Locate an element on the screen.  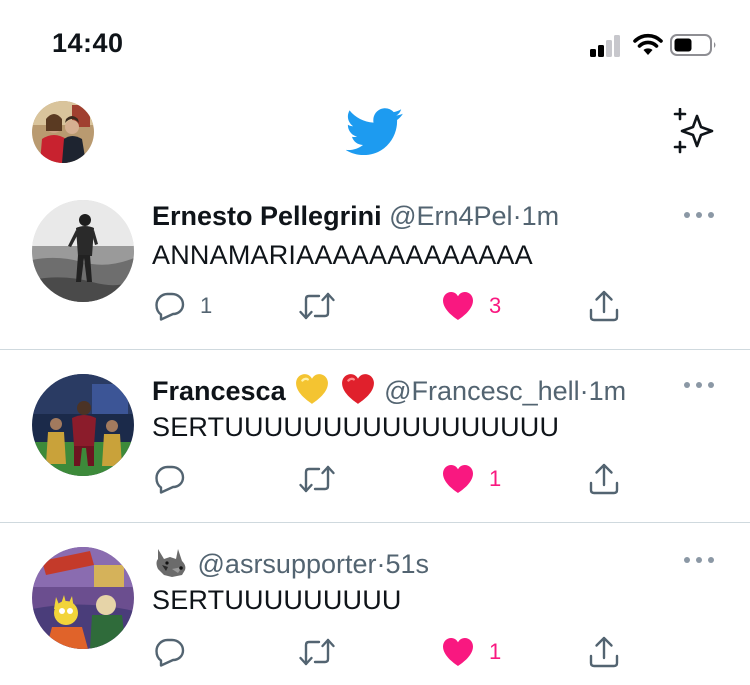
signal-icon is located at coordinates (609, 45).